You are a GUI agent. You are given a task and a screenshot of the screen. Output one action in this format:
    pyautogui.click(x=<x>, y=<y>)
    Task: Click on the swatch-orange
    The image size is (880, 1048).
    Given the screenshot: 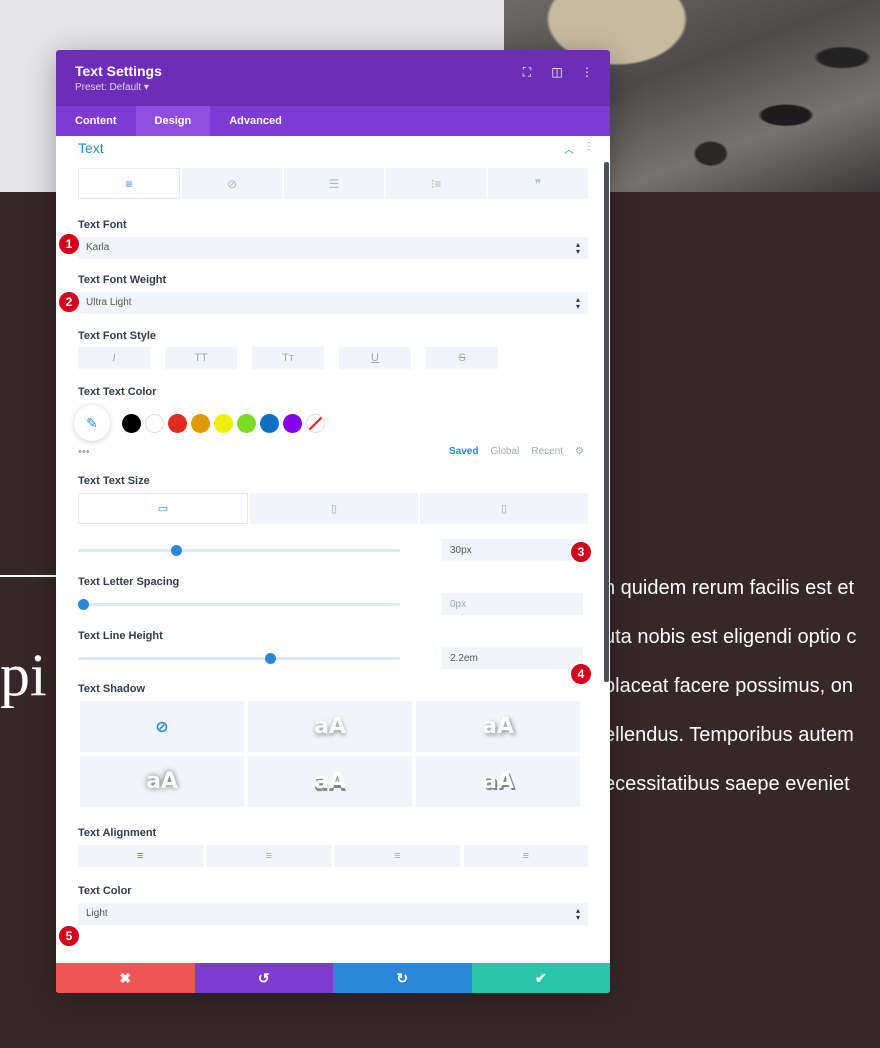 What is the action you would take?
    pyautogui.click(x=200, y=423)
    